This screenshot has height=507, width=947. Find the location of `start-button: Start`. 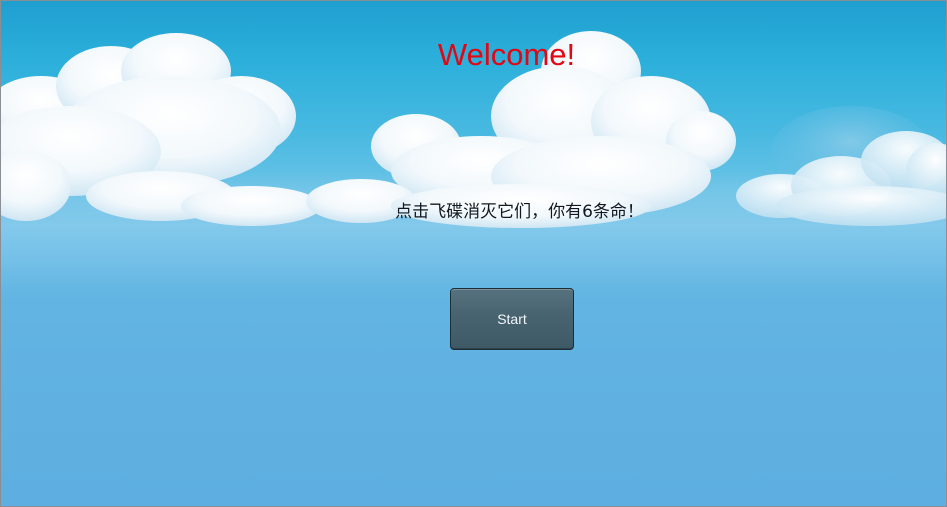

start-button: Start is located at coordinates (512, 319).